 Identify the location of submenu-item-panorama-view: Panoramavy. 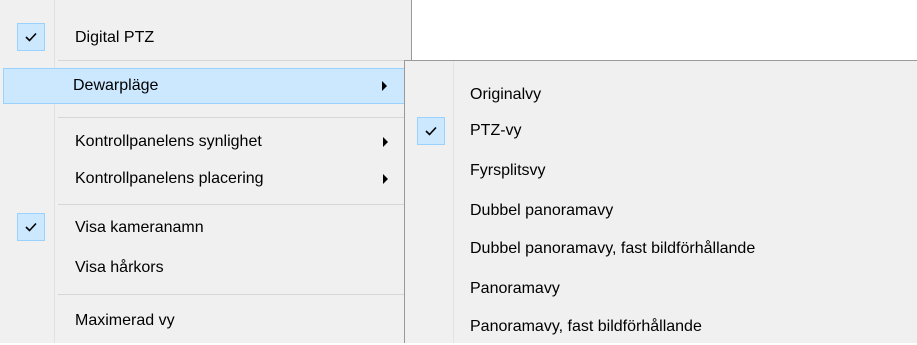
(661, 289).